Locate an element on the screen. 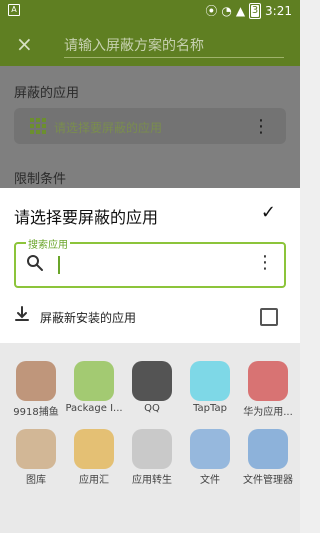  search-field-label: 搜索应用 is located at coordinates (48, 243).